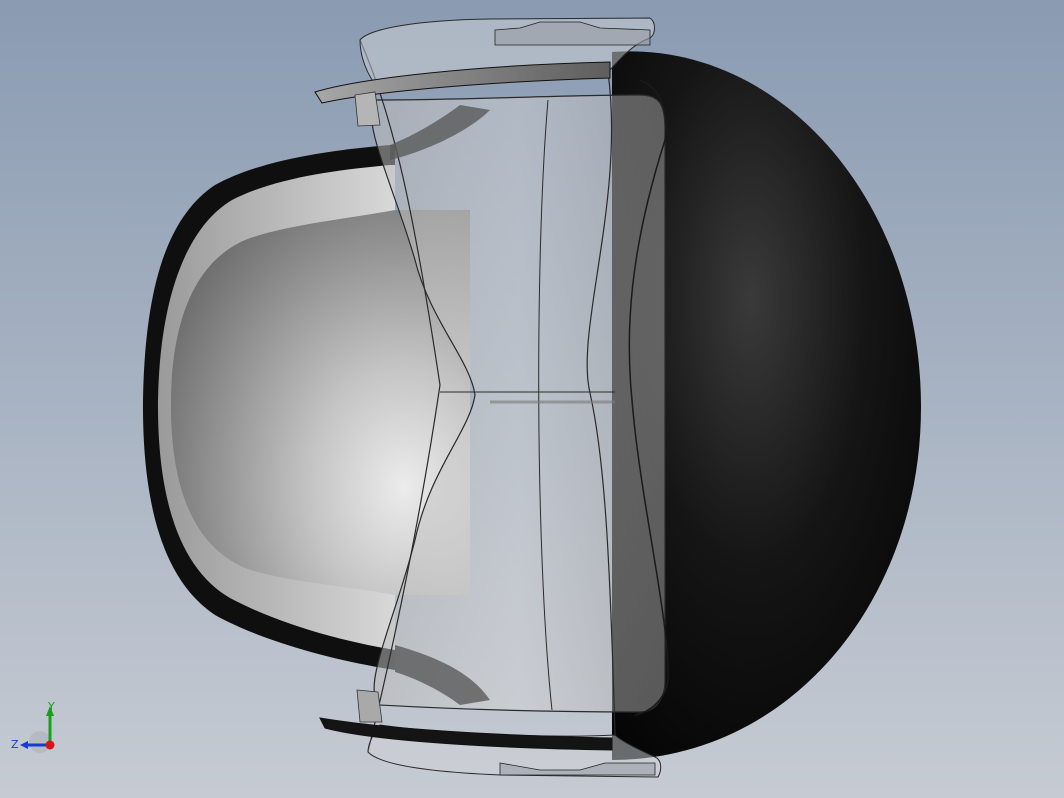  I want to click on triad-y-label: Y, so click(51, 706).